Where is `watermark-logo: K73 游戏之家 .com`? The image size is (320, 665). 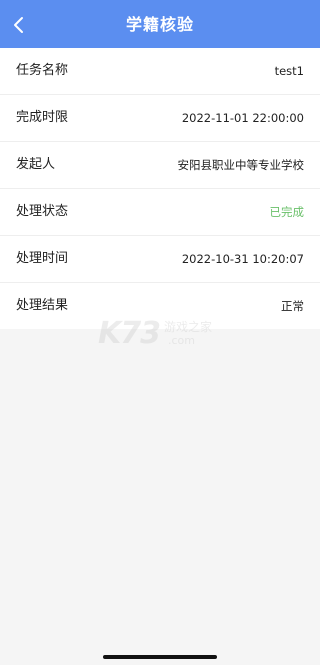 watermark-logo: K73 游戏之家 .com is located at coordinates (163, 334).